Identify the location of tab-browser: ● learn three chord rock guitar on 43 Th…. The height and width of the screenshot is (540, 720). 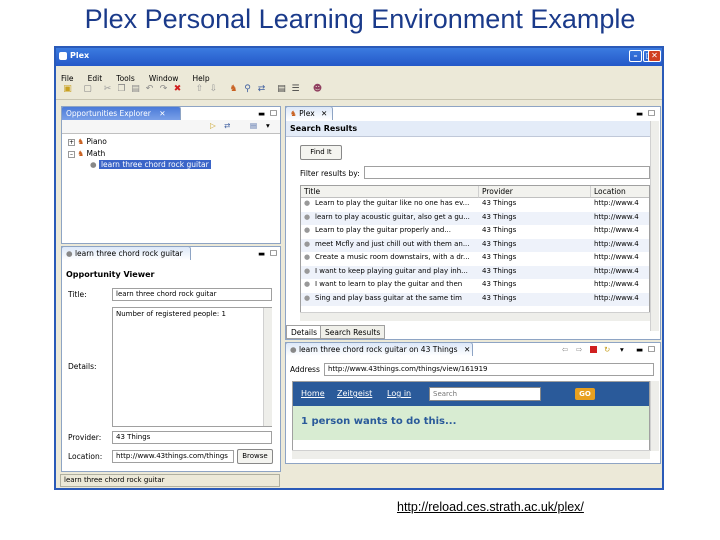
(379, 349).